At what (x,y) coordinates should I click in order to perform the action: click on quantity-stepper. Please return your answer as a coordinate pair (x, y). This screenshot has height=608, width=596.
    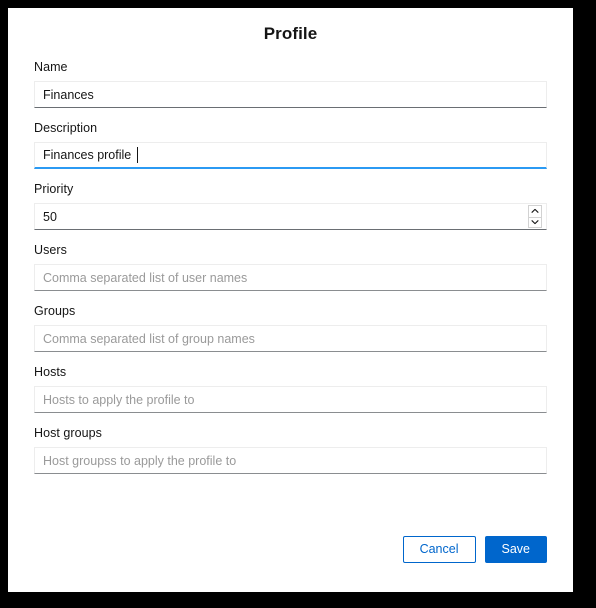
    Looking at the image, I should click on (535, 216).